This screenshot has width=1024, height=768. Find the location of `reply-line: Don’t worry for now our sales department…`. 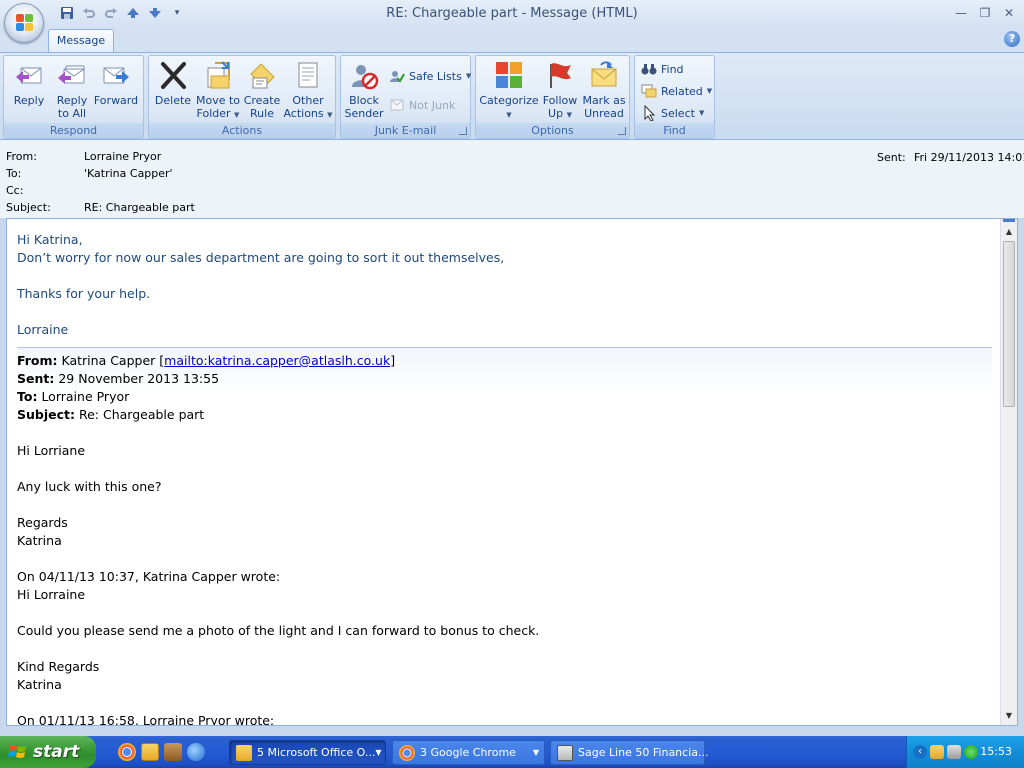

reply-line: Don’t worry for now our sales department… is located at coordinates (261, 257).